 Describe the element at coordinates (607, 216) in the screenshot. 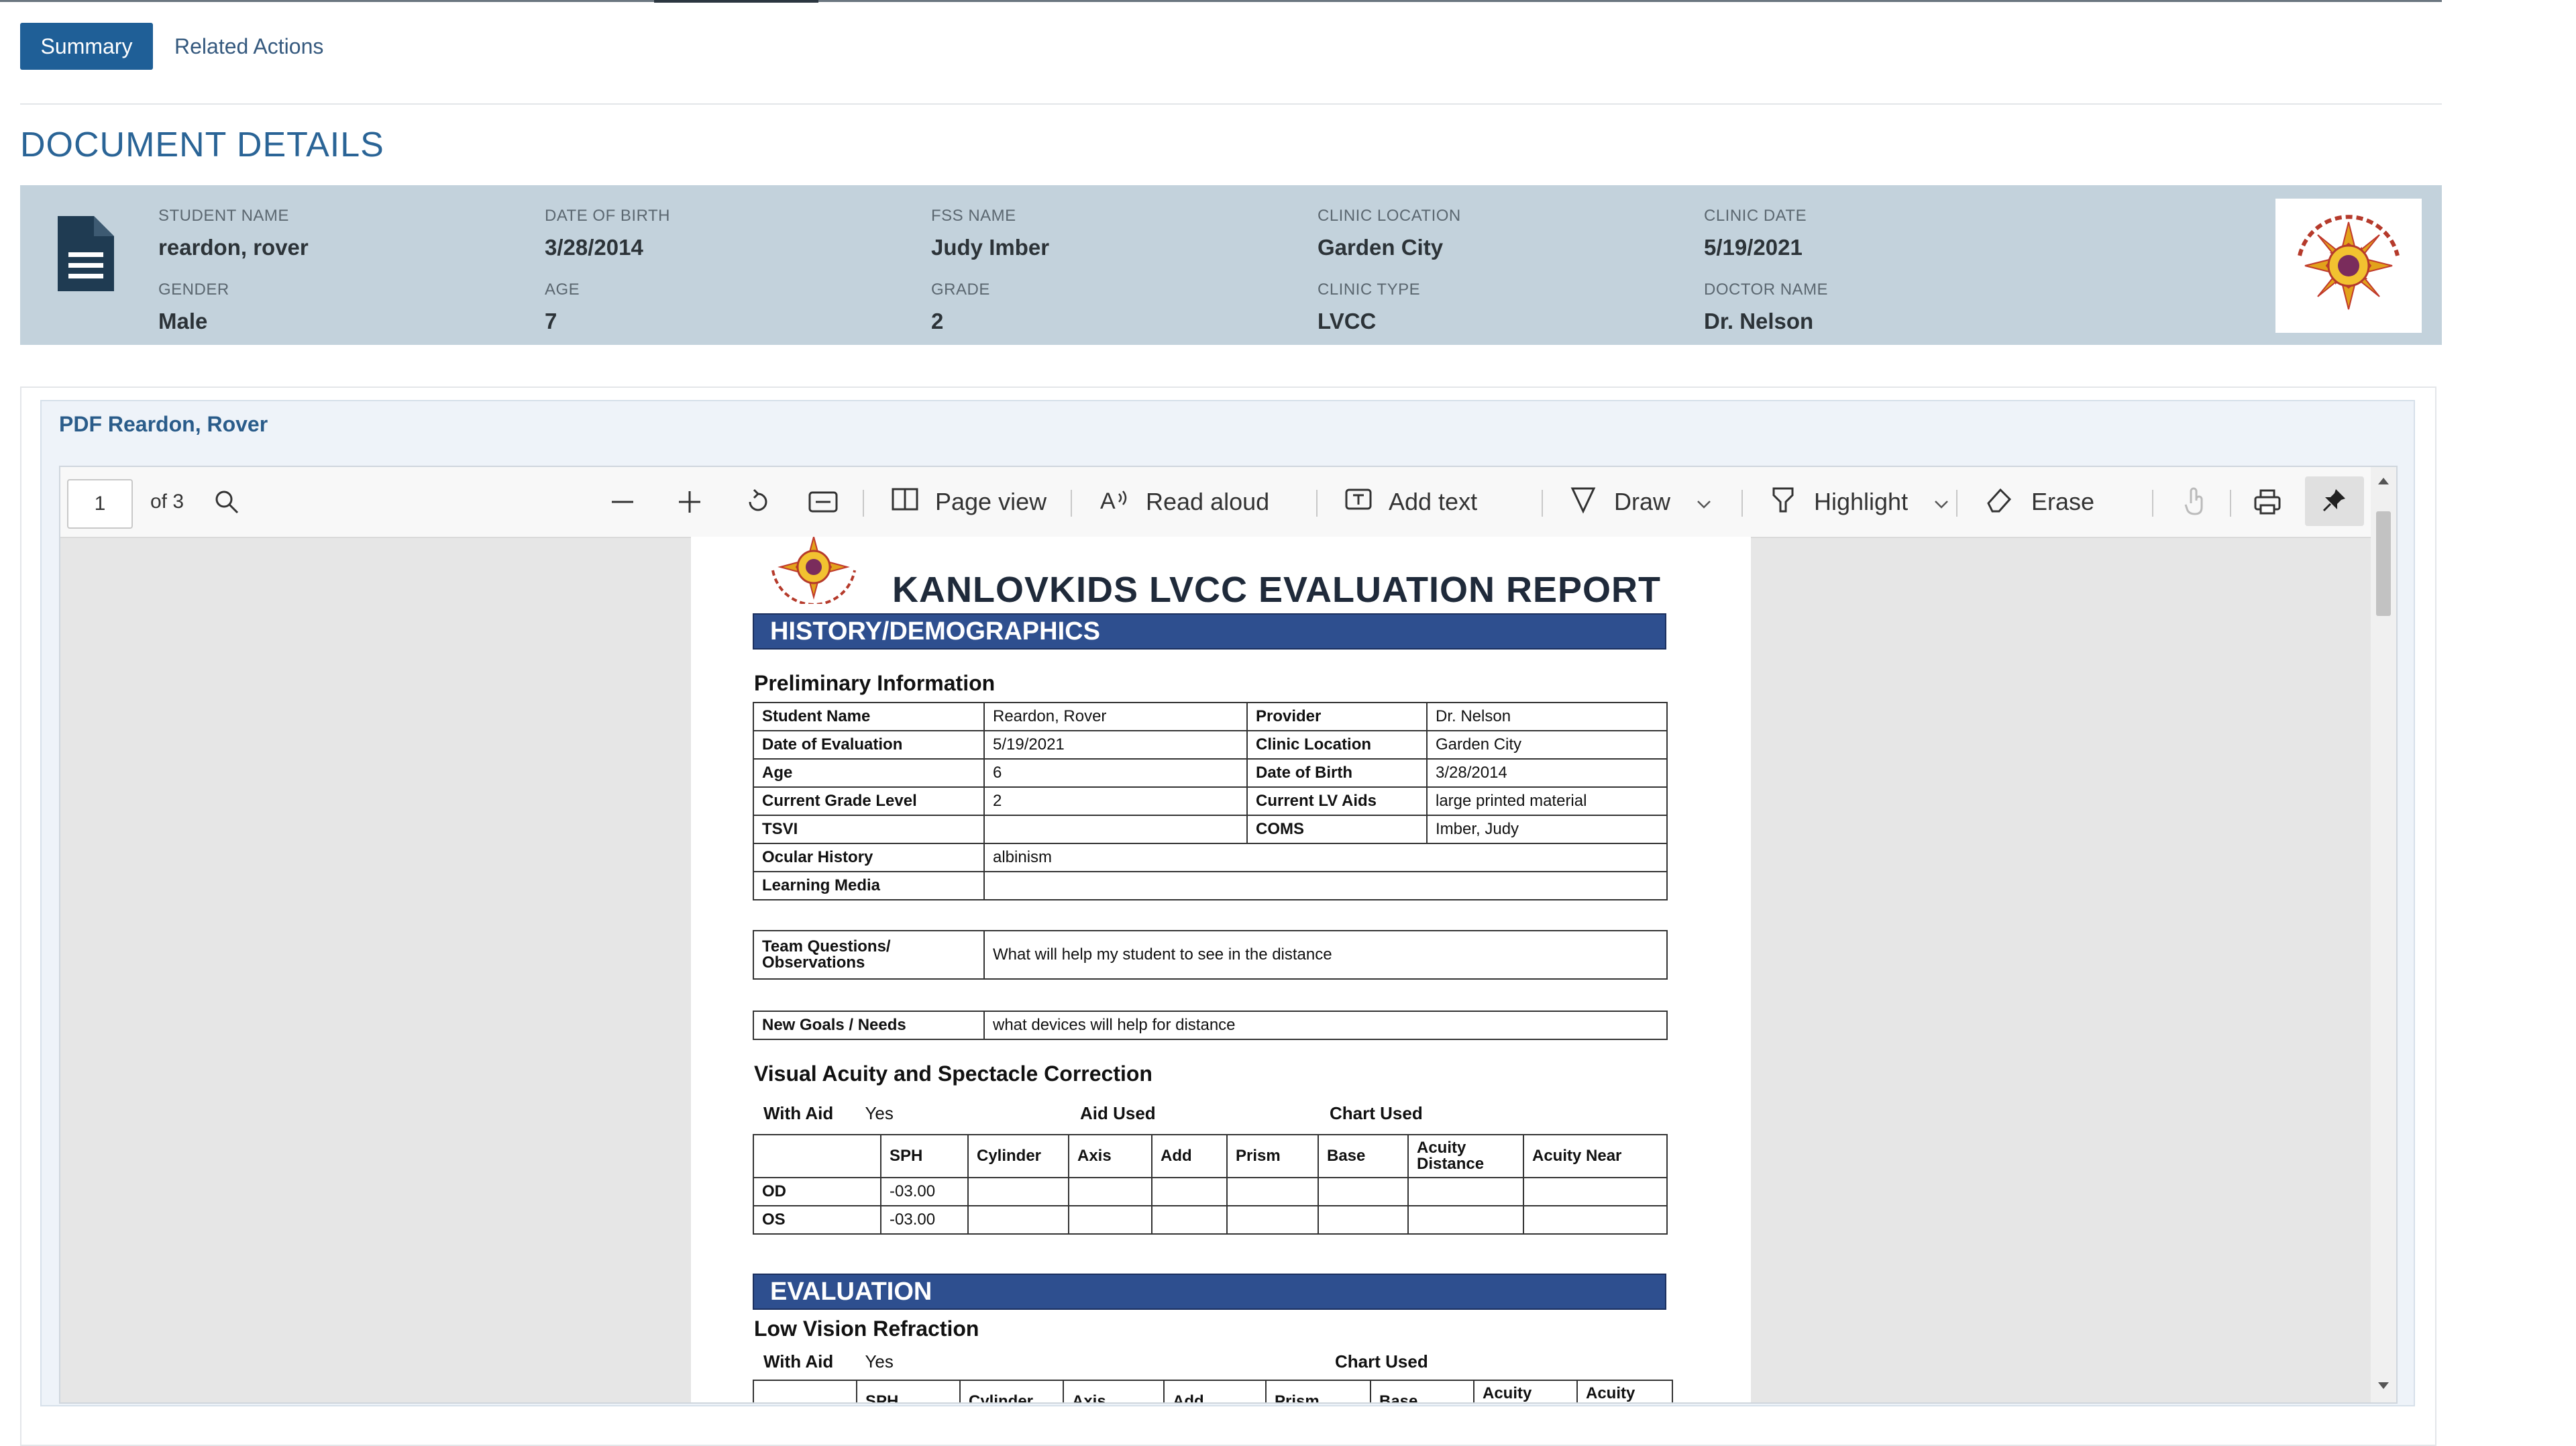

I see `label: DATE OF BIRTH` at that location.